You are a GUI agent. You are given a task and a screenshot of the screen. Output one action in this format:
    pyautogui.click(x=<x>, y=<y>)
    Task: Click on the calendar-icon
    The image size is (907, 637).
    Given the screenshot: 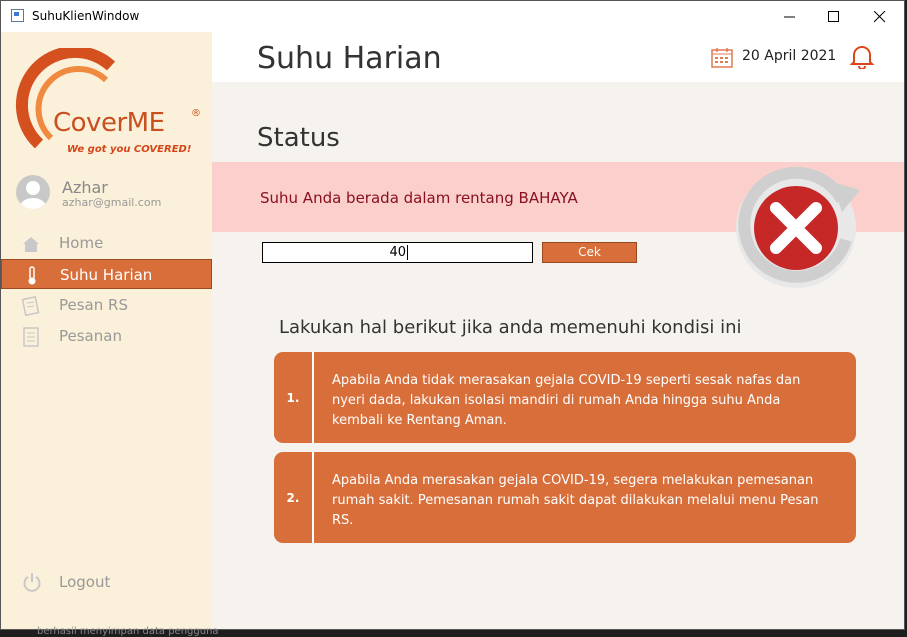 What is the action you would take?
    pyautogui.click(x=722, y=57)
    